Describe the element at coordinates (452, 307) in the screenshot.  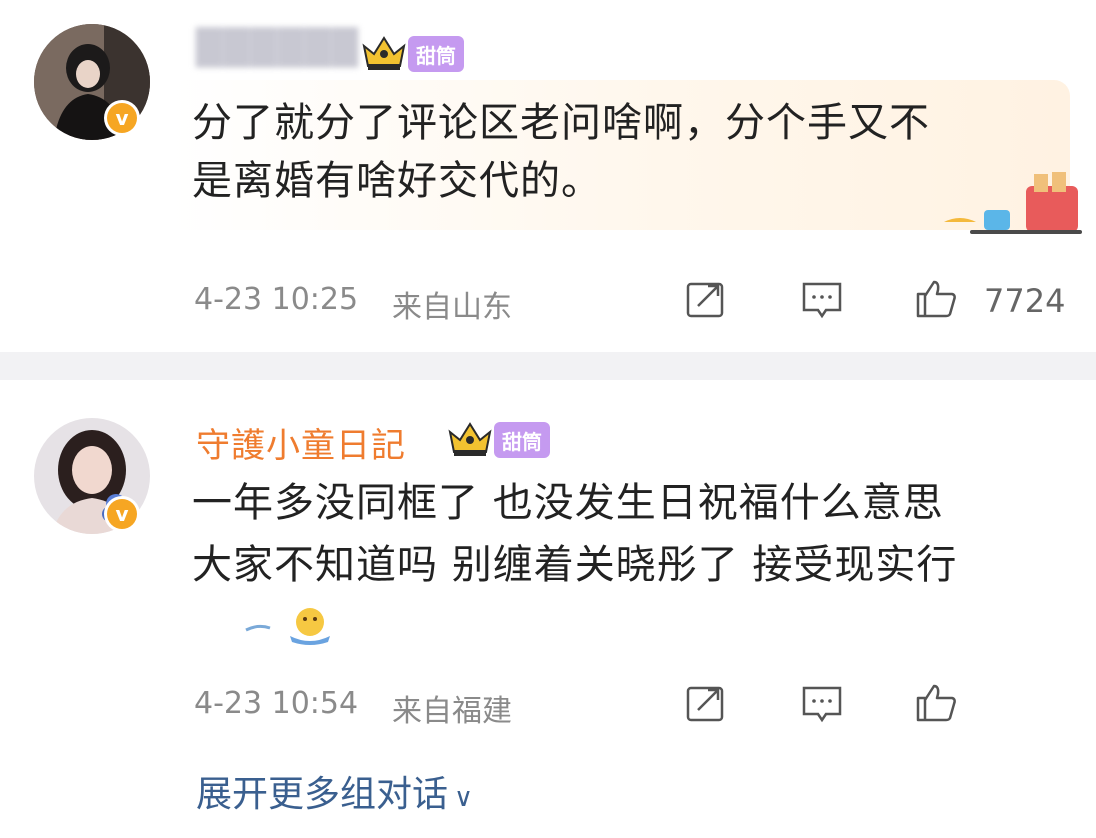
I see `comment-location: 来自山东` at that location.